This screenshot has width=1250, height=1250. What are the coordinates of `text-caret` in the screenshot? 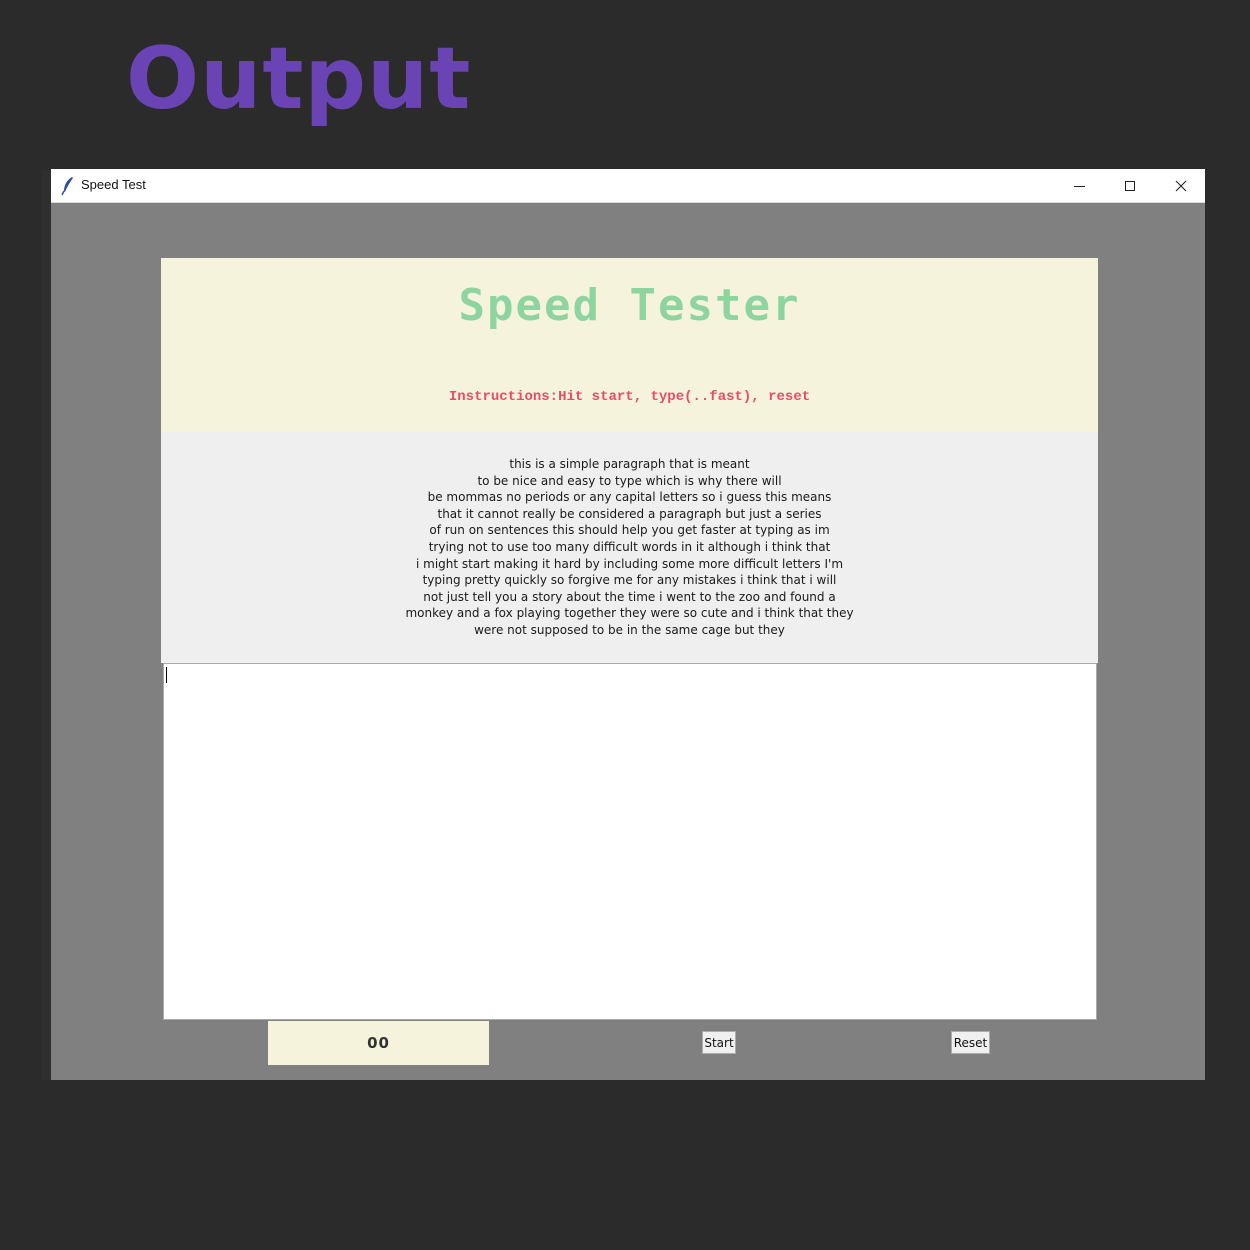 It's located at (166, 675).